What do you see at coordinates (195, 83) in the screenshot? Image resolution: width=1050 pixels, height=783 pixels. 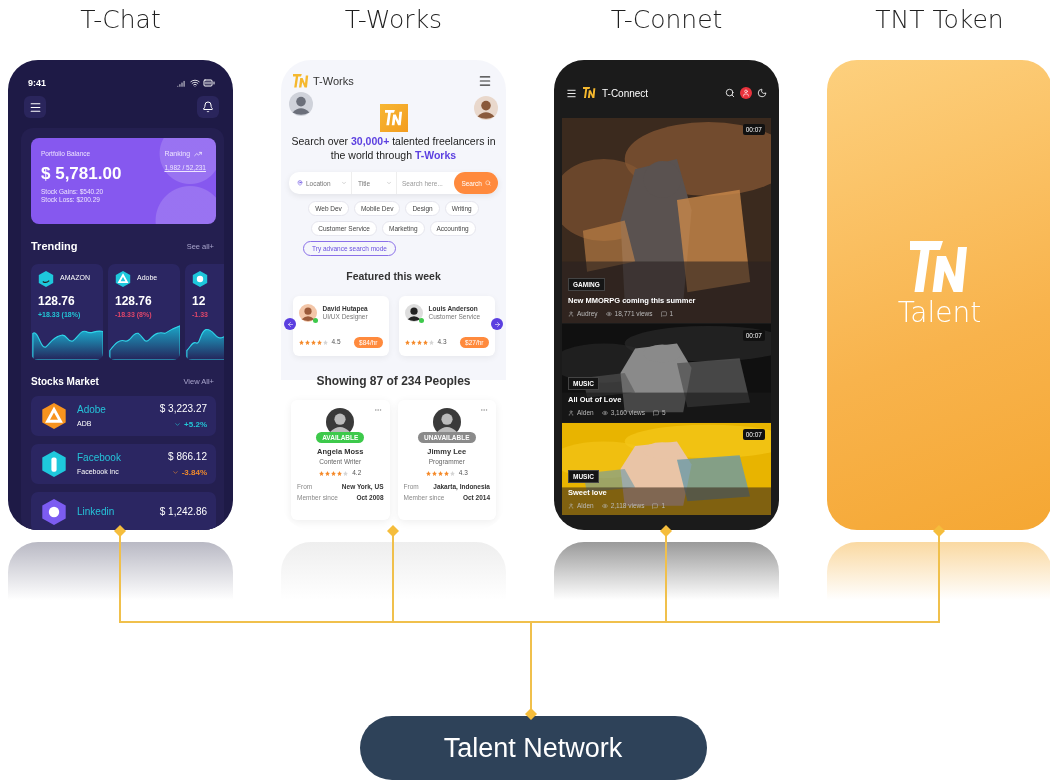 I see `wifi-icon` at bounding box center [195, 83].